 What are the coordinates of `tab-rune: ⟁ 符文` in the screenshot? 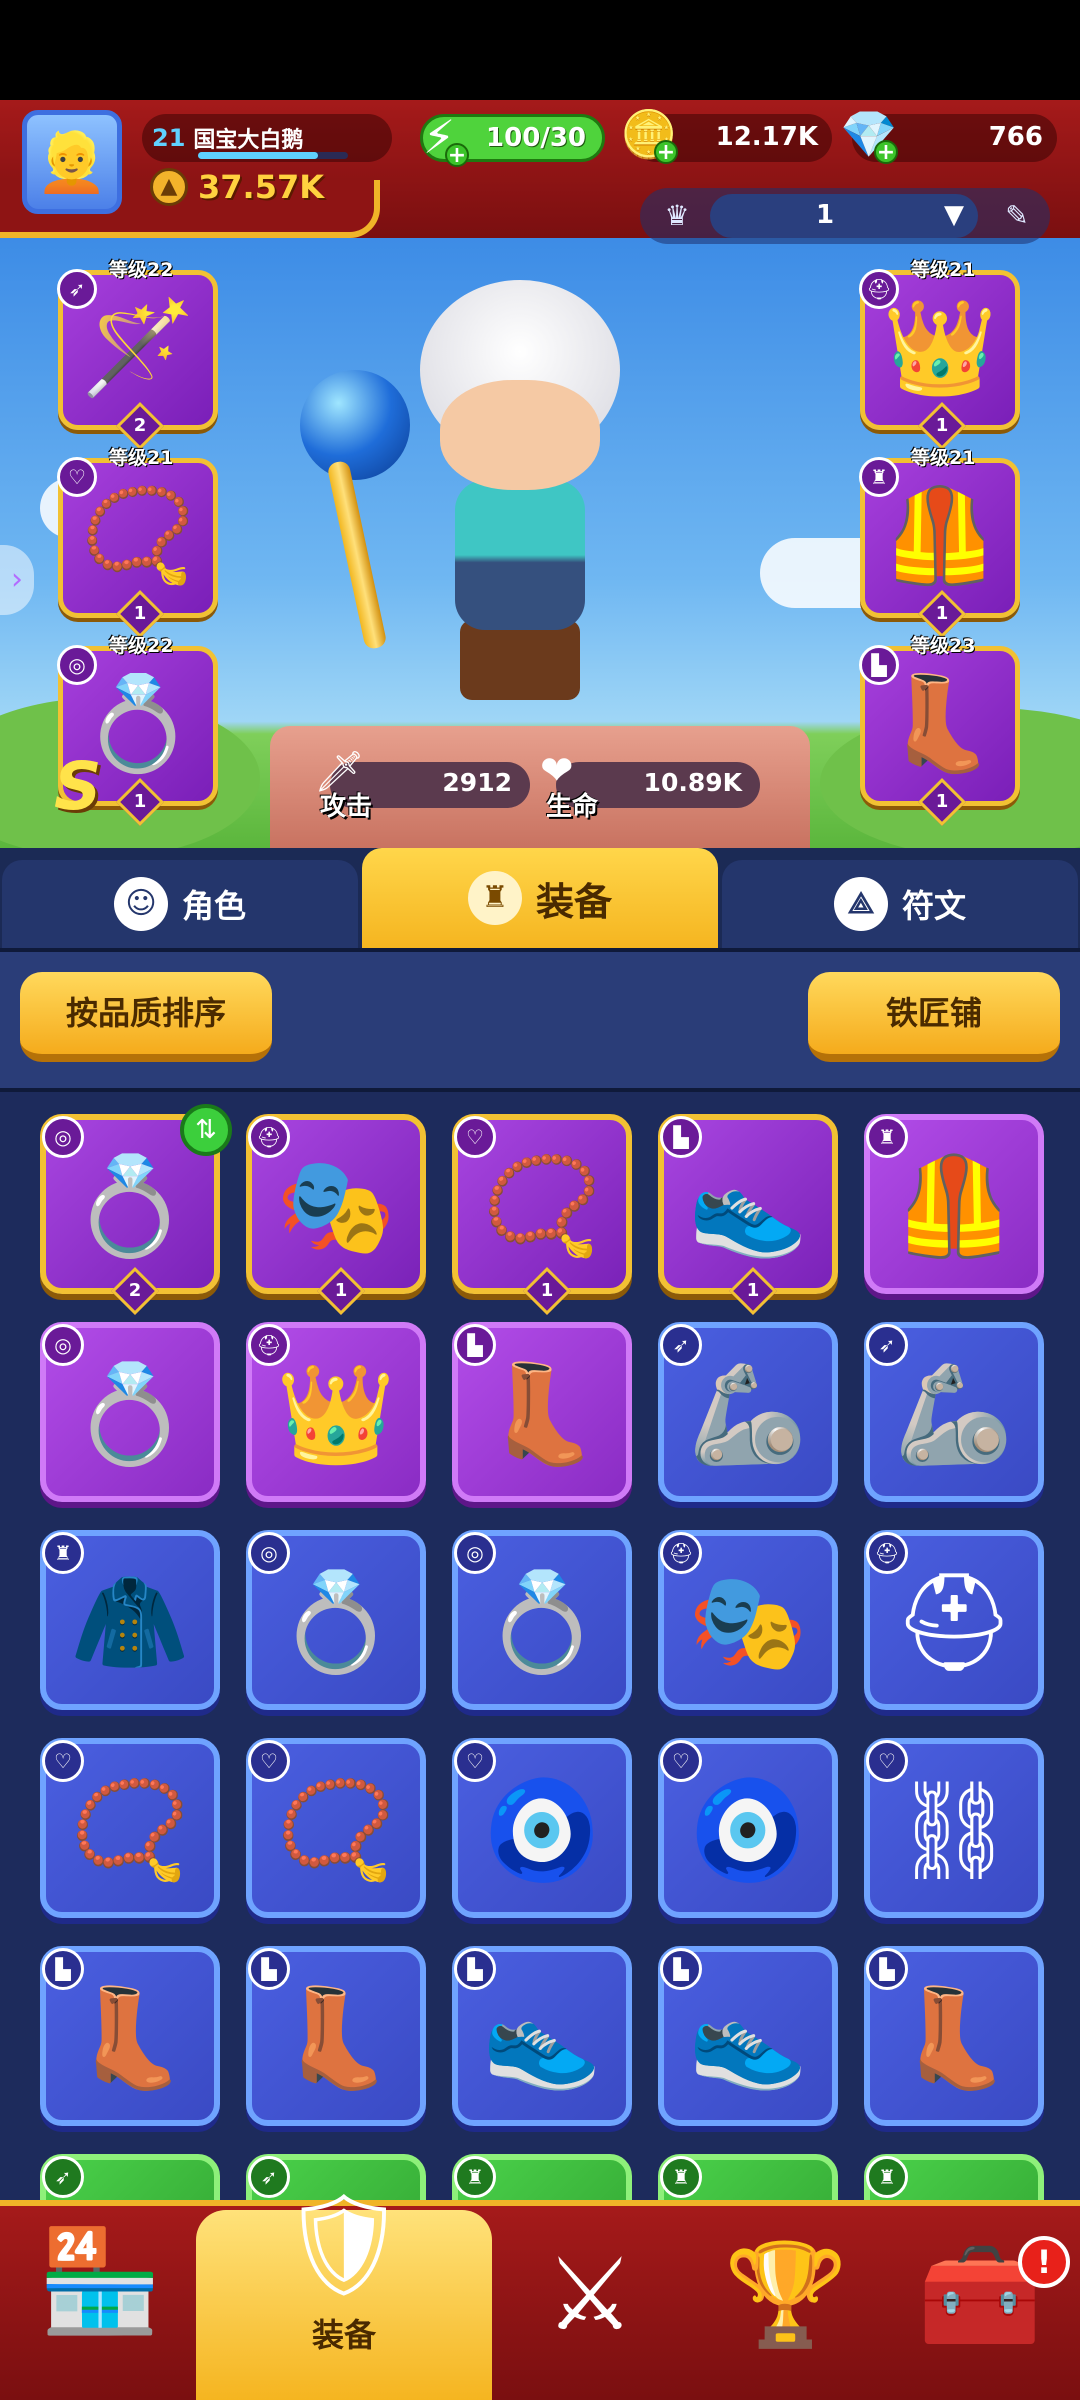 It's located at (900, 904).